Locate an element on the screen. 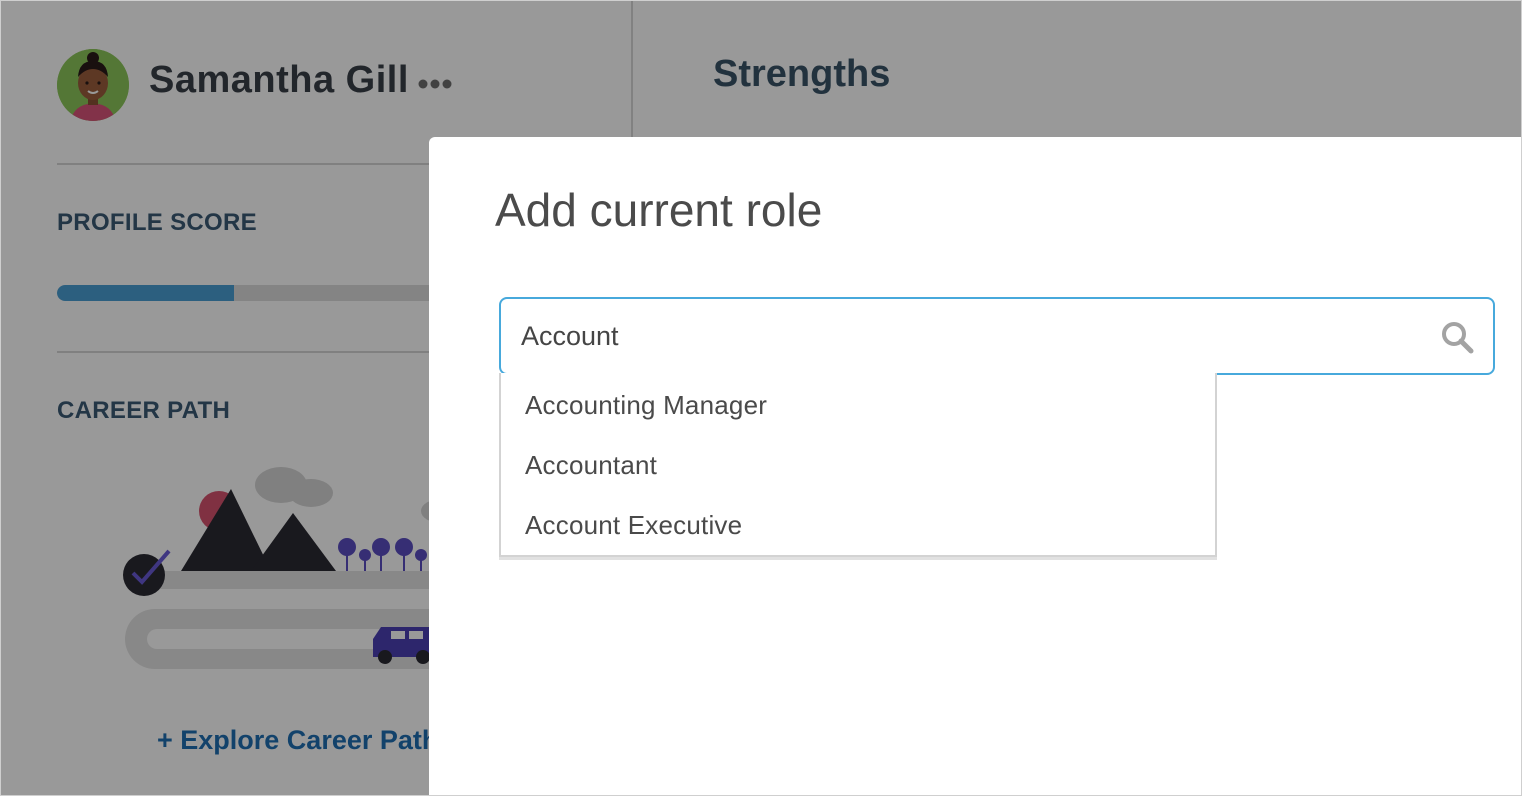 This screenshot has width=1522, height=796. role-search-input is located at coordinates (971, 336).